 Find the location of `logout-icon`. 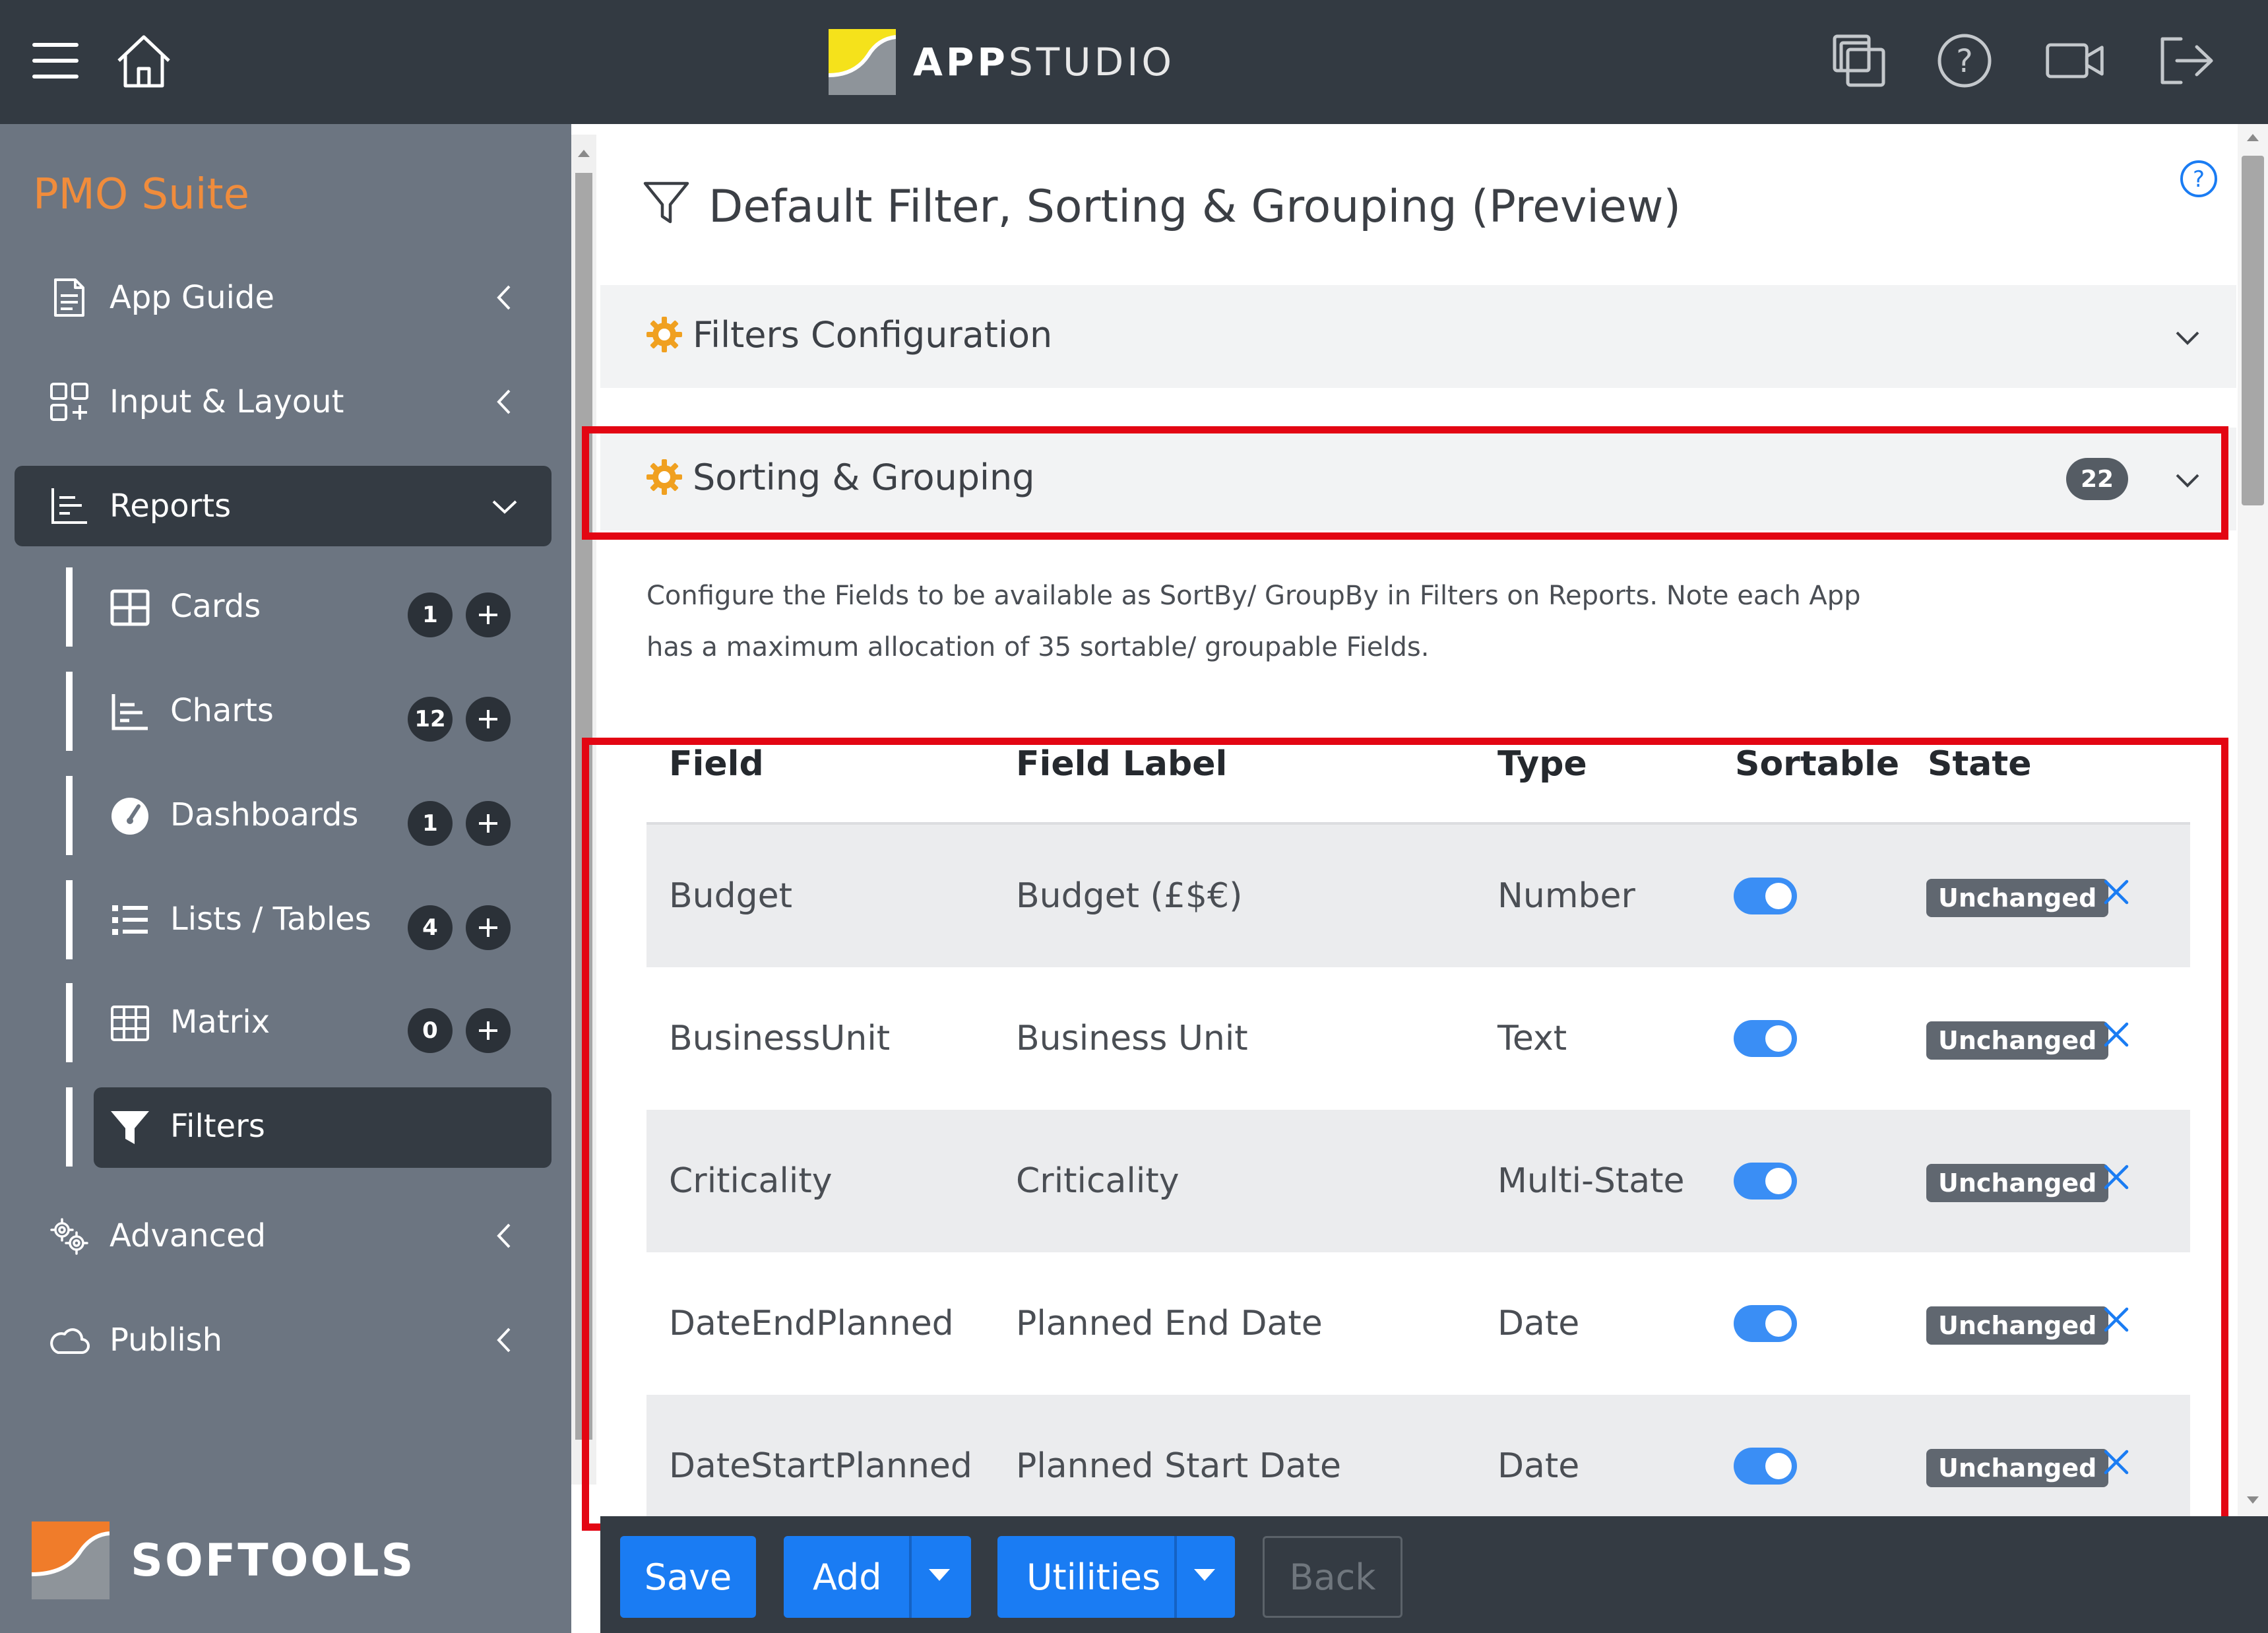

logout-icon is located at coordinates (2186, 60).